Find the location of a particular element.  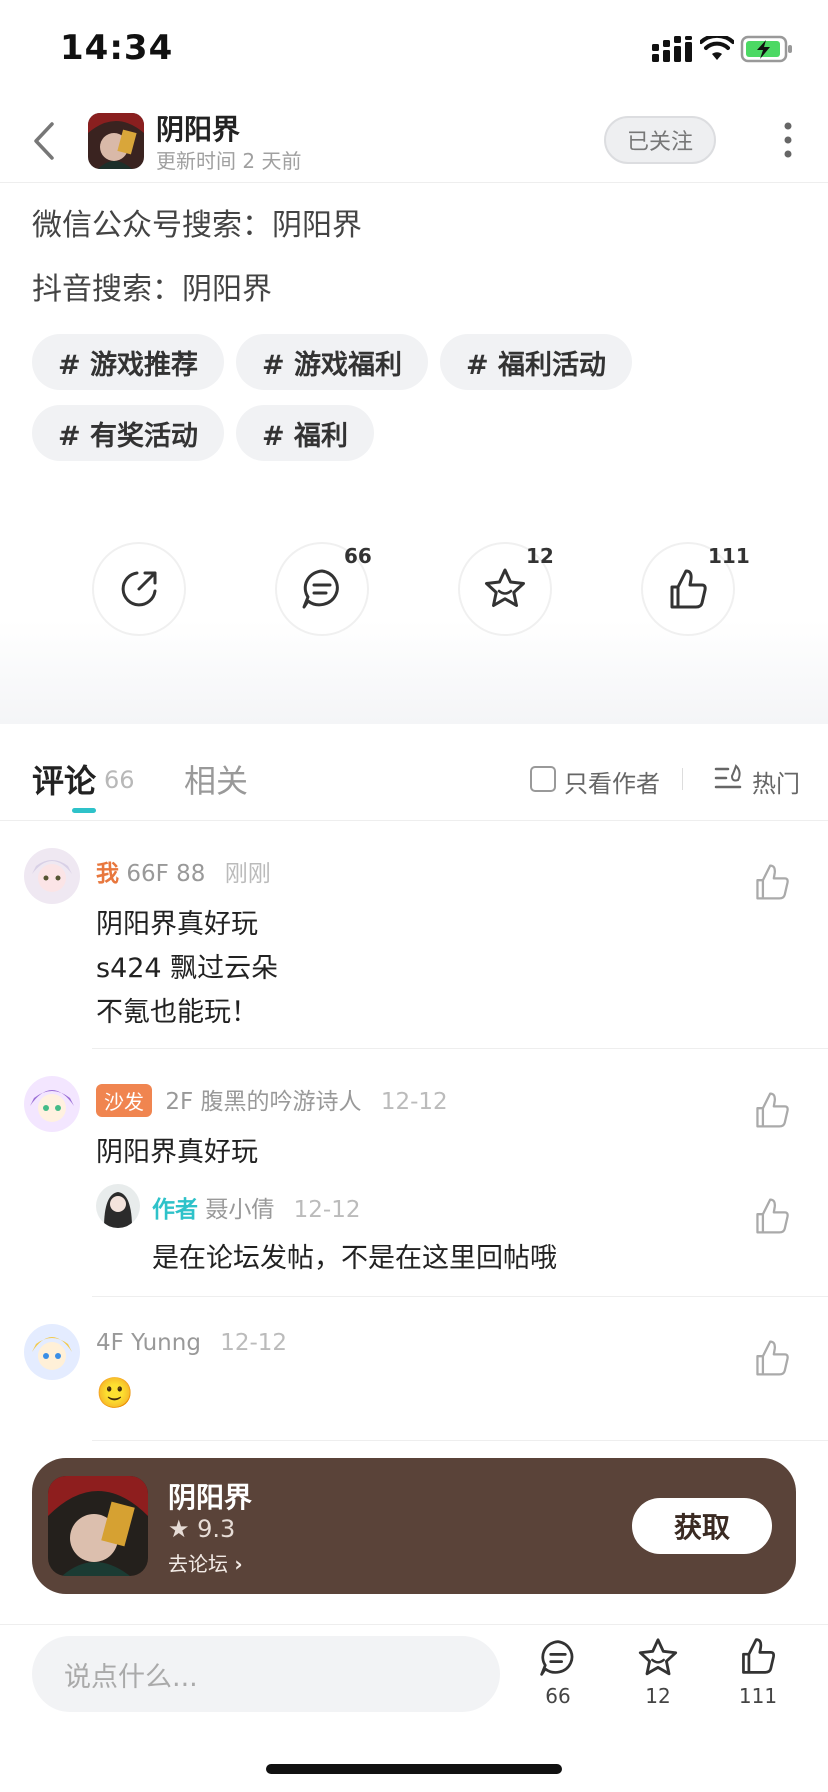

home-indicator is located at coordinates (414, 1769).